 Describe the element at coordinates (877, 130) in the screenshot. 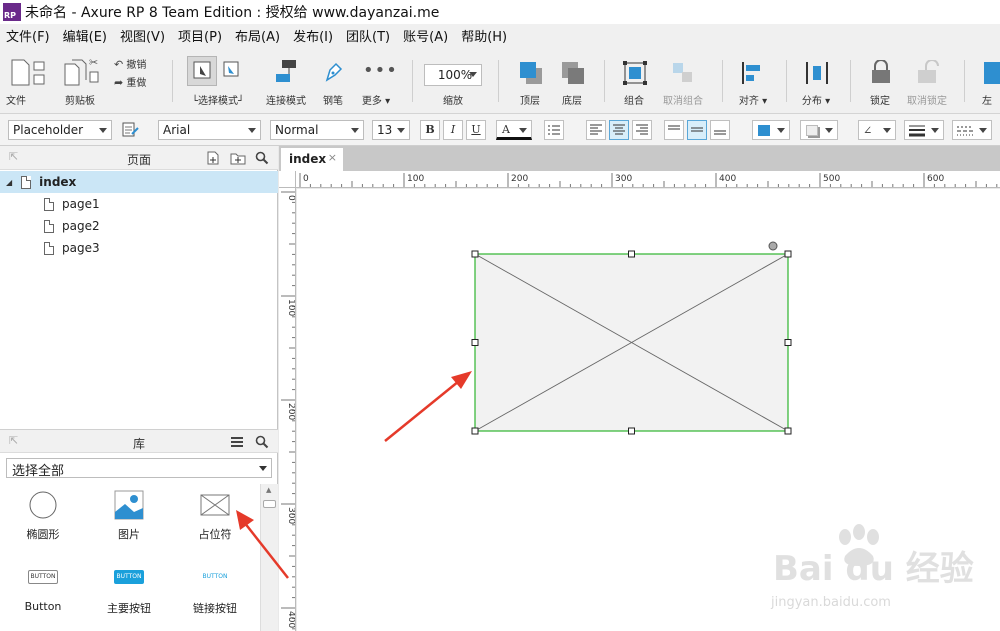

I see `line-color-button: ∠` at that location.